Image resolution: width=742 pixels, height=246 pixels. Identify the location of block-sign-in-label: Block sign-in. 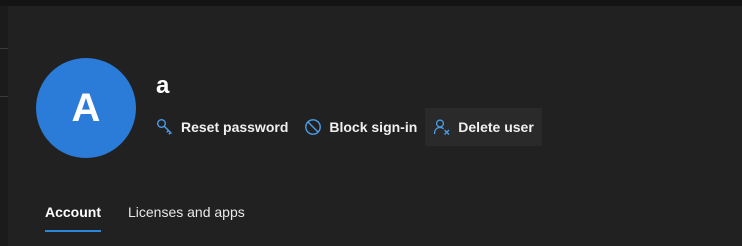
(373, 127).